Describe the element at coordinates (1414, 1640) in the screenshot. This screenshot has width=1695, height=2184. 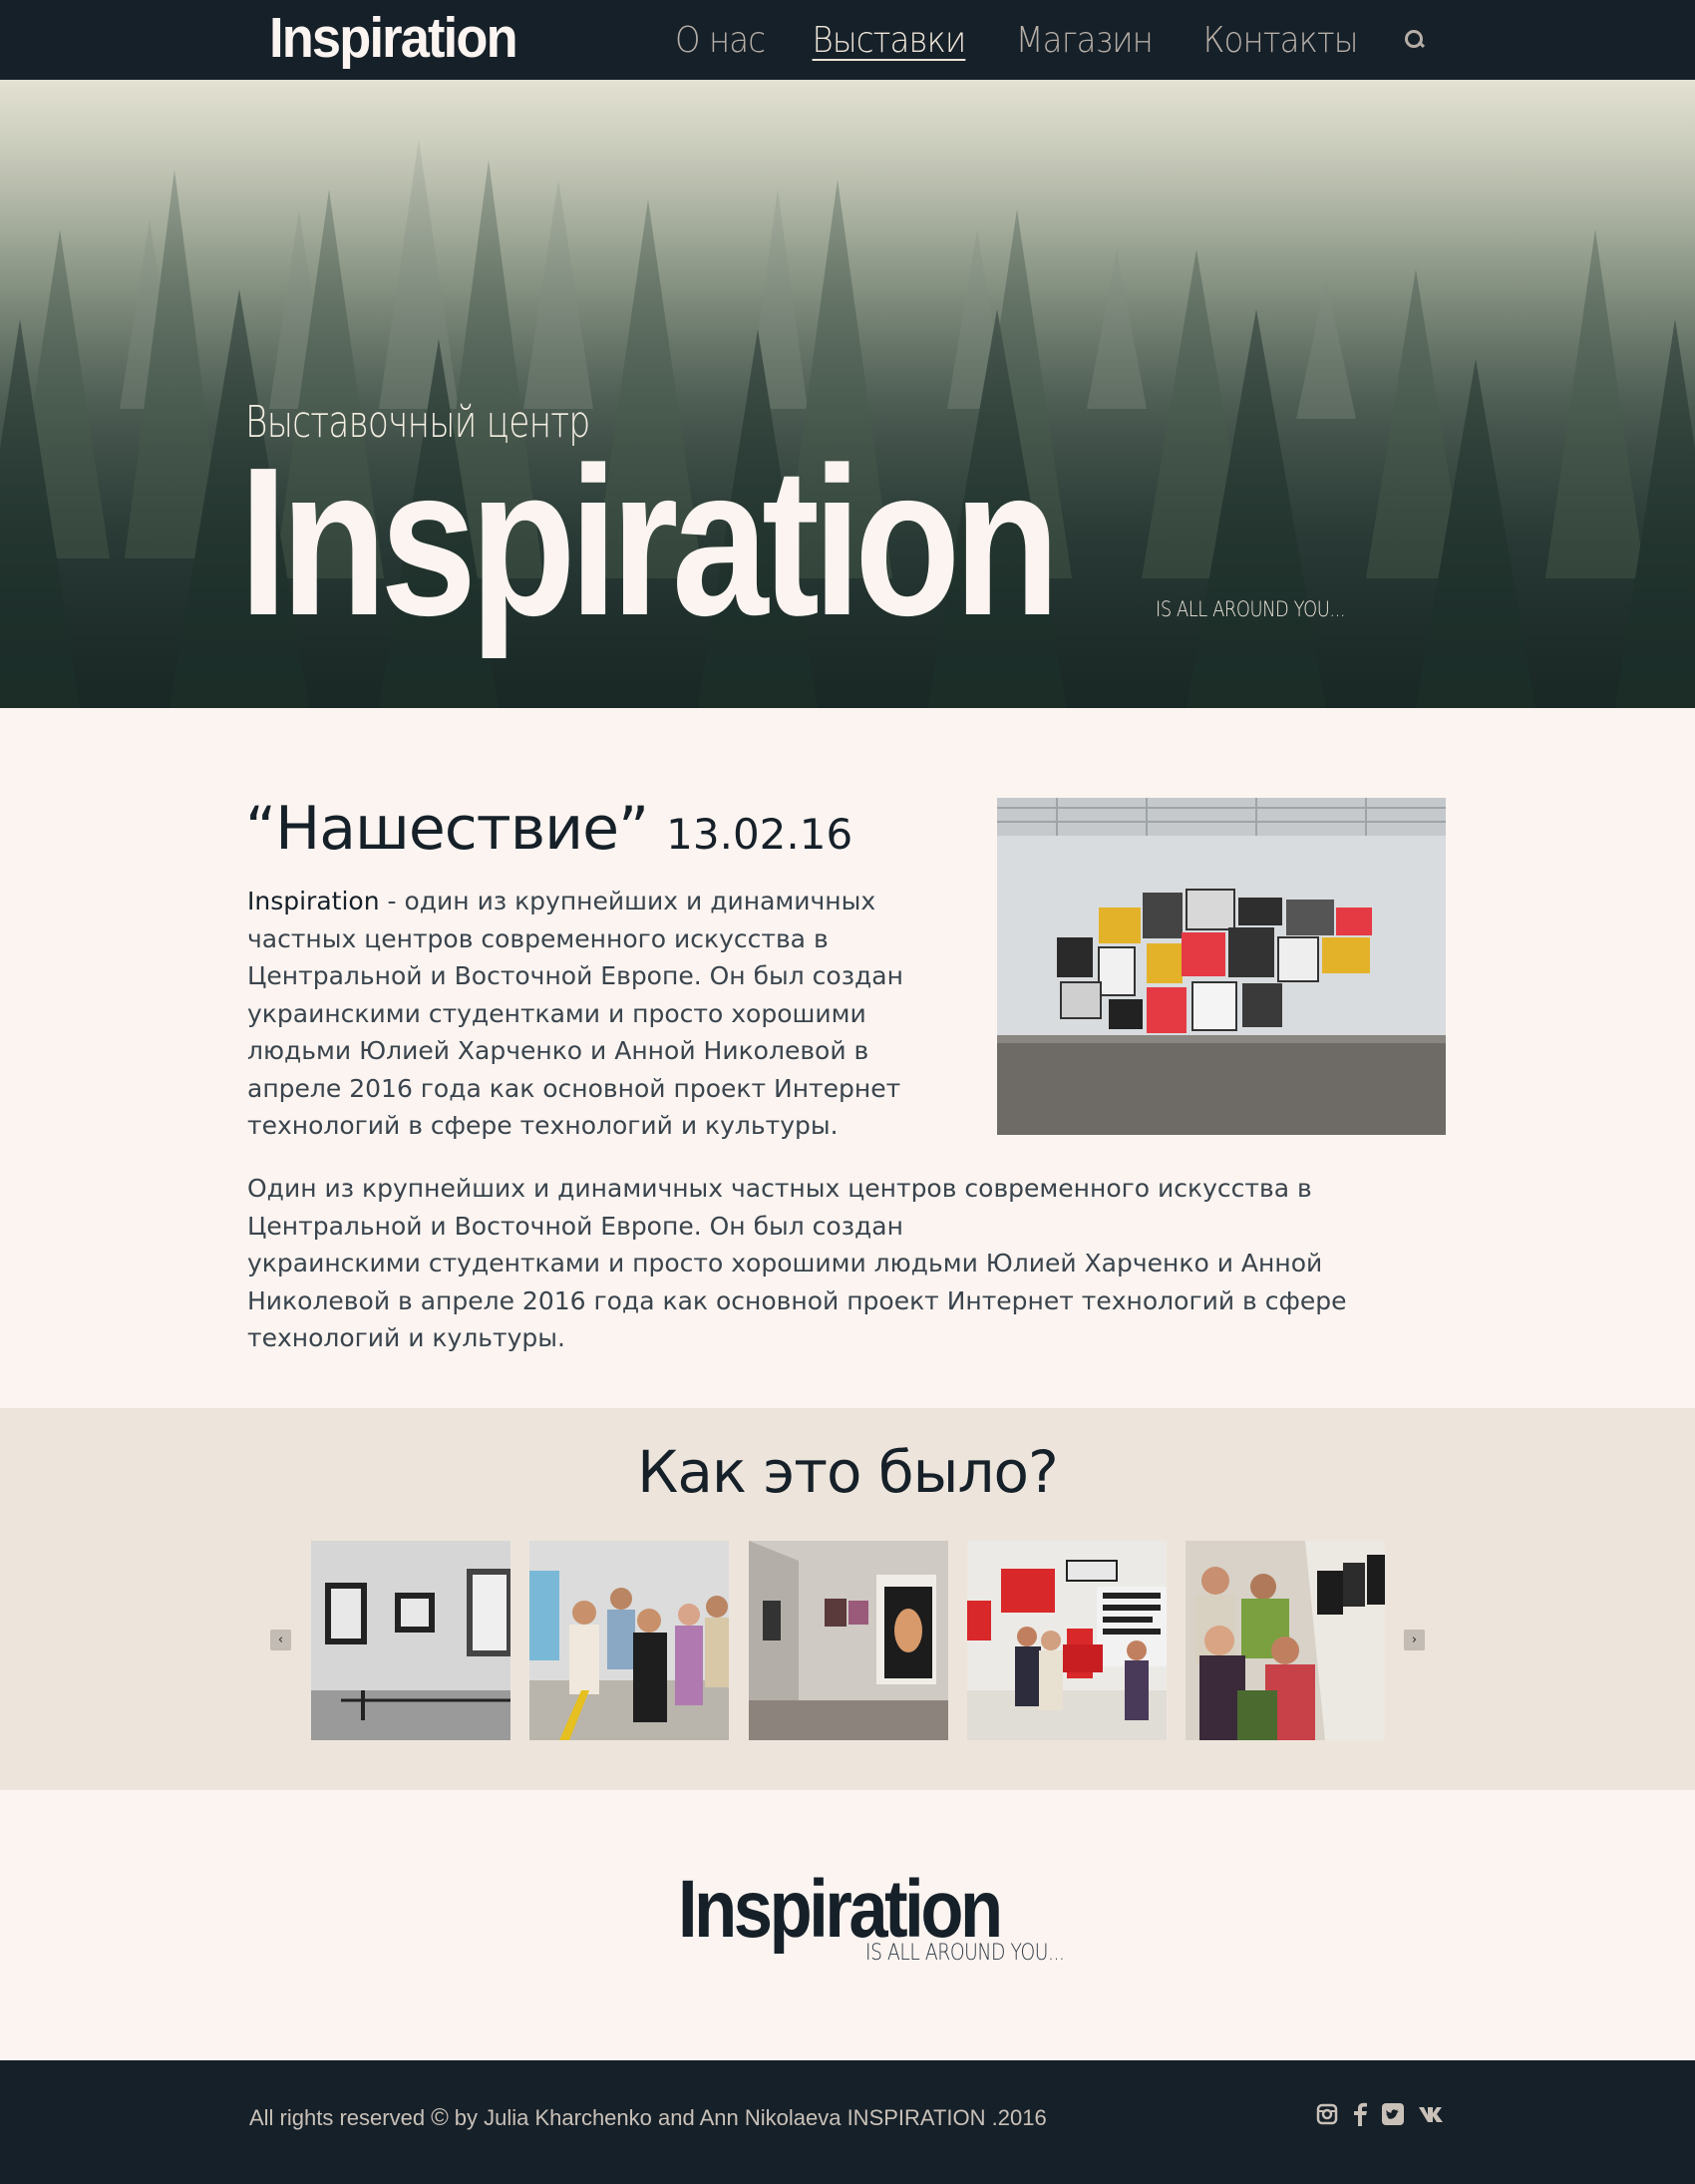
I see `chevron-right-icon: ›` at that location.